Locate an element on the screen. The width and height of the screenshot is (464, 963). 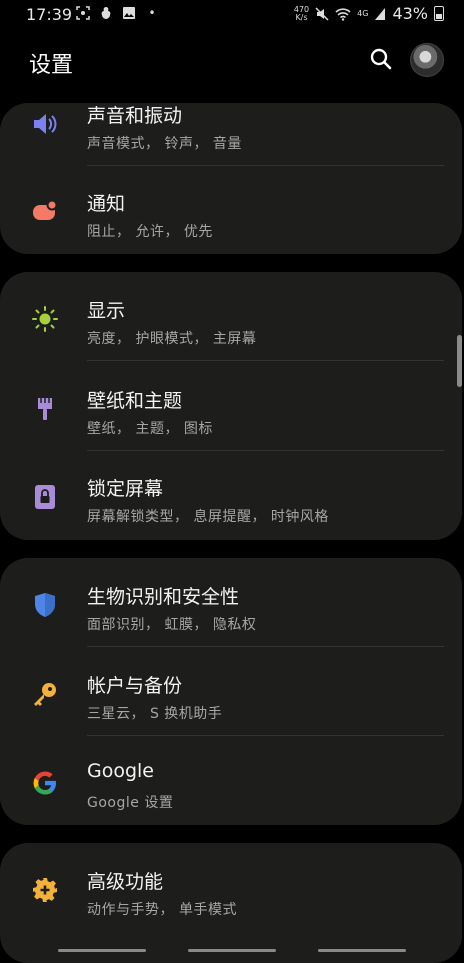
mute-icon is located at coordinates (322, 13).